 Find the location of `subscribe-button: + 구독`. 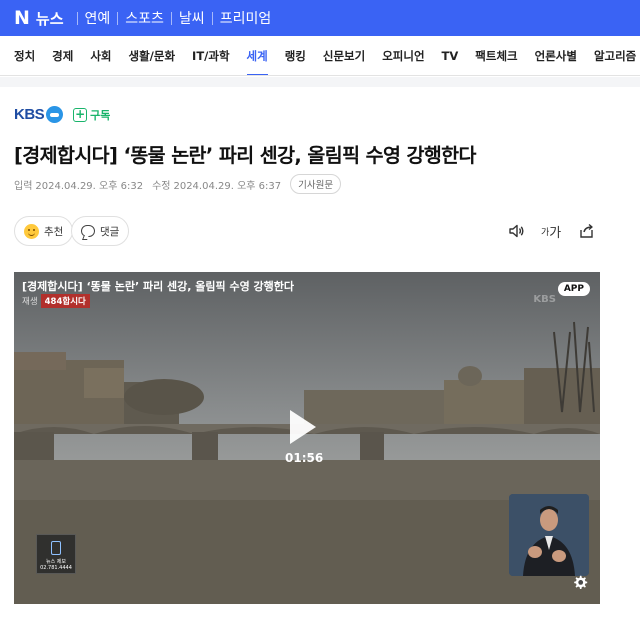

subscribe-button: + 구독 is located at coordinates (91, 115).